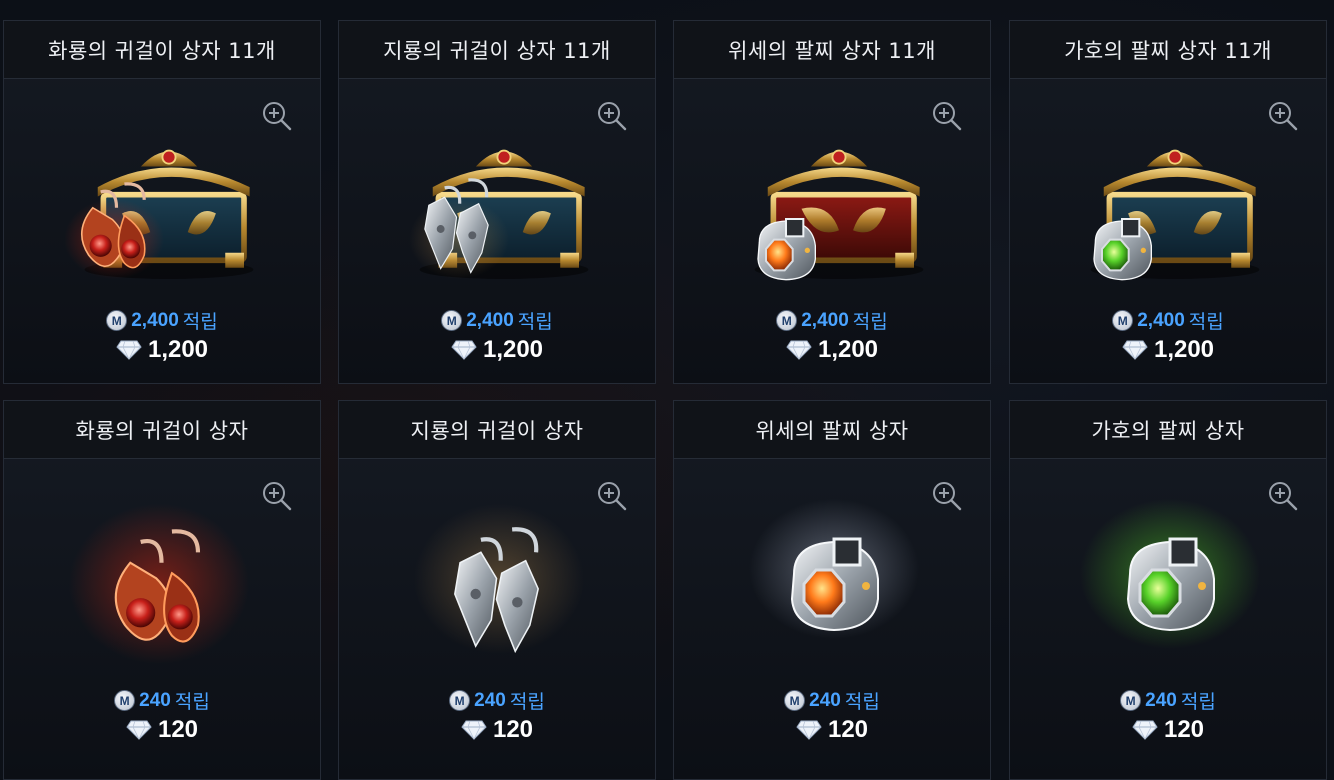 Image resolution: width=1334 pixels, height=780 pixels. Describe the element at coordinates (834, 569) in the screenshot. I see `orange-bracelet-icon` at that location.